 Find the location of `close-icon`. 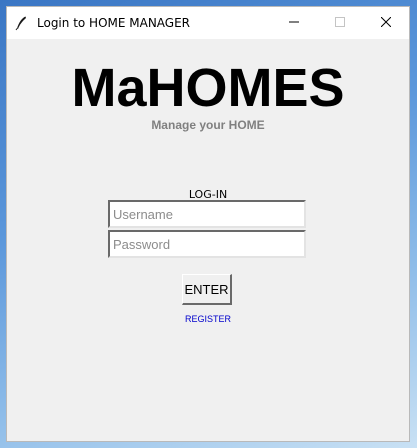

close-icon is located at coordinates (386, 23).